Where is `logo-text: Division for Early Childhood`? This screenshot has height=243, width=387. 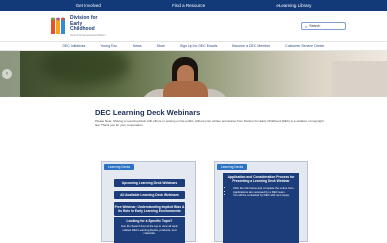 logo-text: Division for Early Childhood is located at coordinates (84, 23).